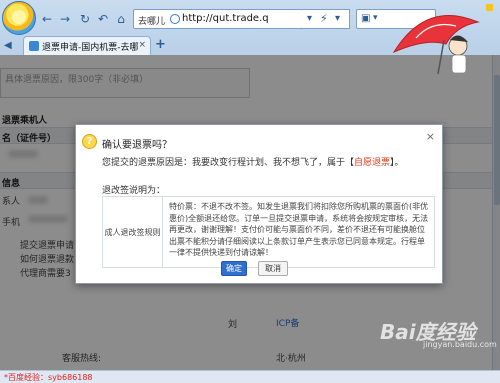 Image resolution: width=500 pixels, height=383 pixels. I want to click on status-text: *百度经验：syb686188, so click(48, 377).